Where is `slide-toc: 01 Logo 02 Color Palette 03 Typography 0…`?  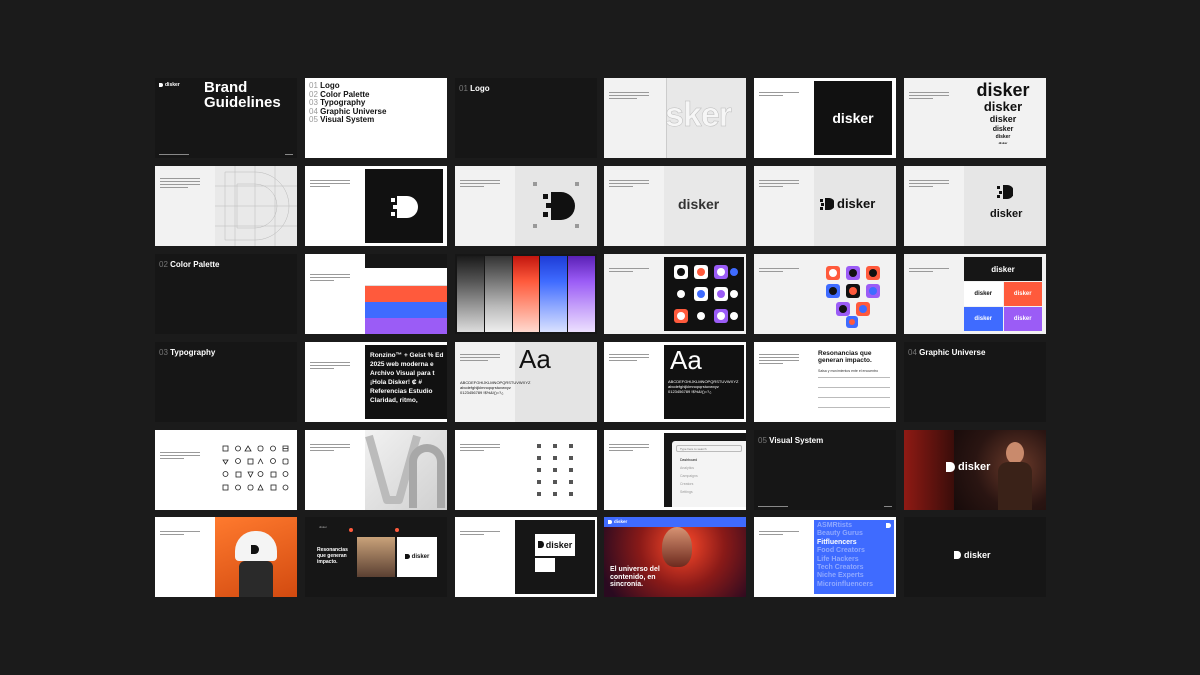
slide-toc: 01 Logo 02 Color Palette 03 Typography 0… is located at coordinates (376, 118).